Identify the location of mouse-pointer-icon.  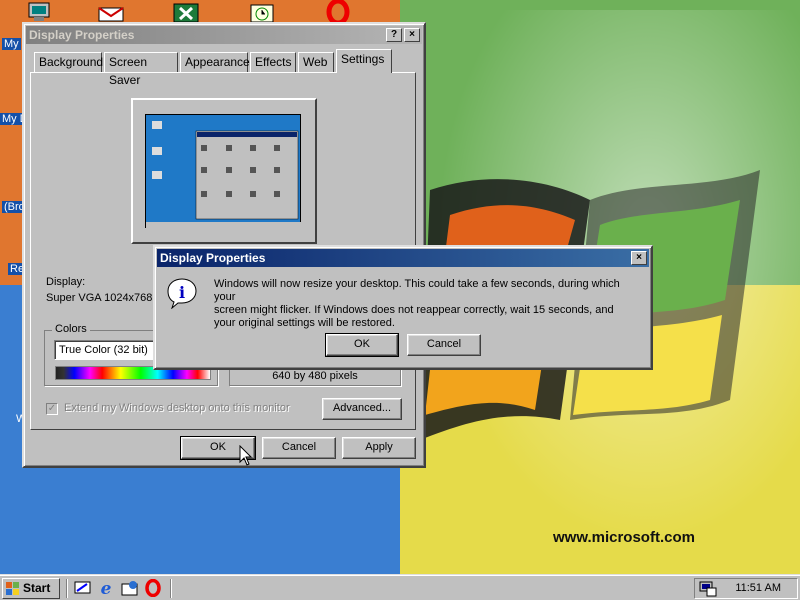
(246, 455).